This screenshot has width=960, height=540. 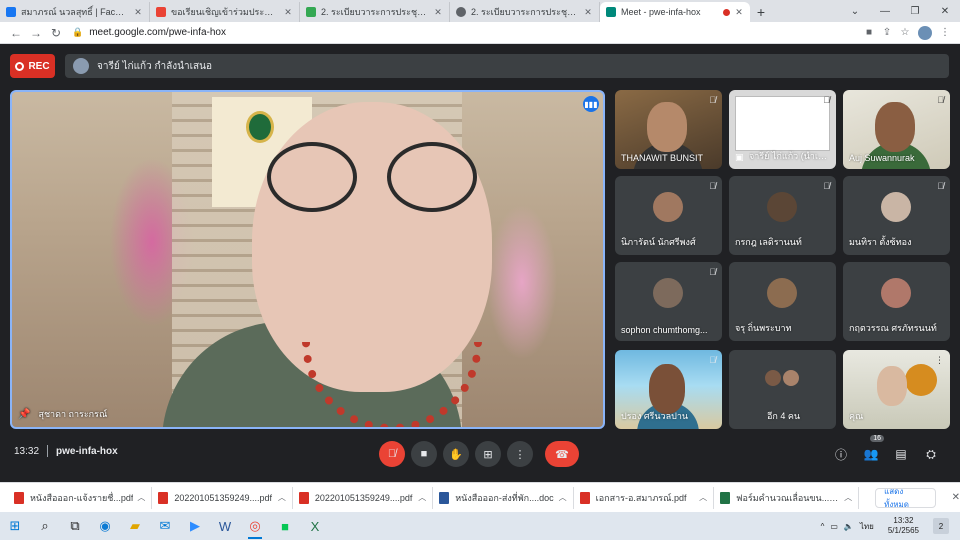 What do you see at coordinates (925, 32) in the screenshot?
I see `profile-avatar` at bounding box center [925, 32].